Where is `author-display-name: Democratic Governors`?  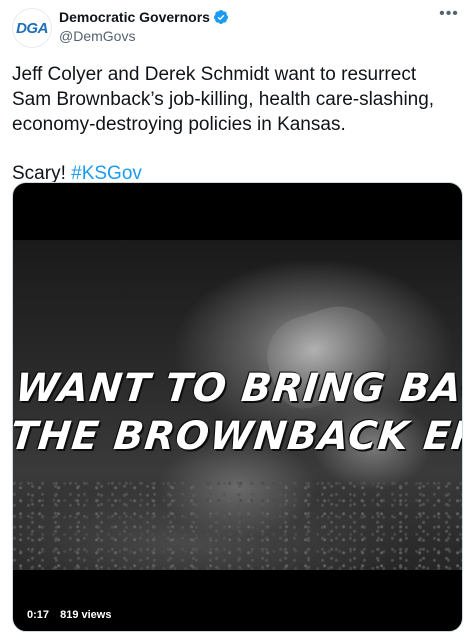
author-display-name: Democratic Governors is located at coordinates (134, 17).